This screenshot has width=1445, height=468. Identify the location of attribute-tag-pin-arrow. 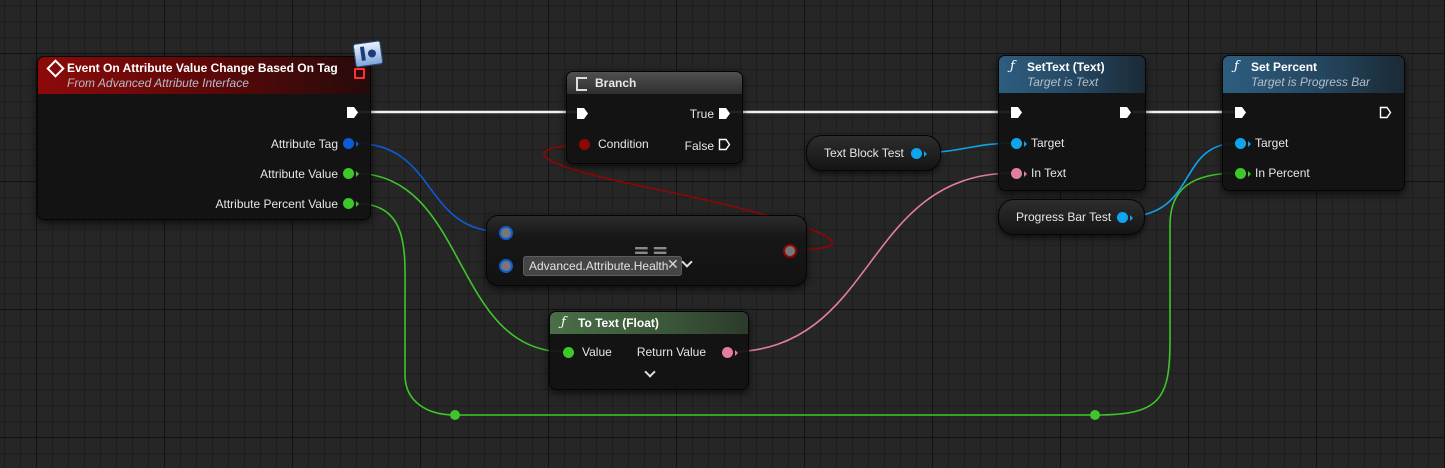
(357, 144).